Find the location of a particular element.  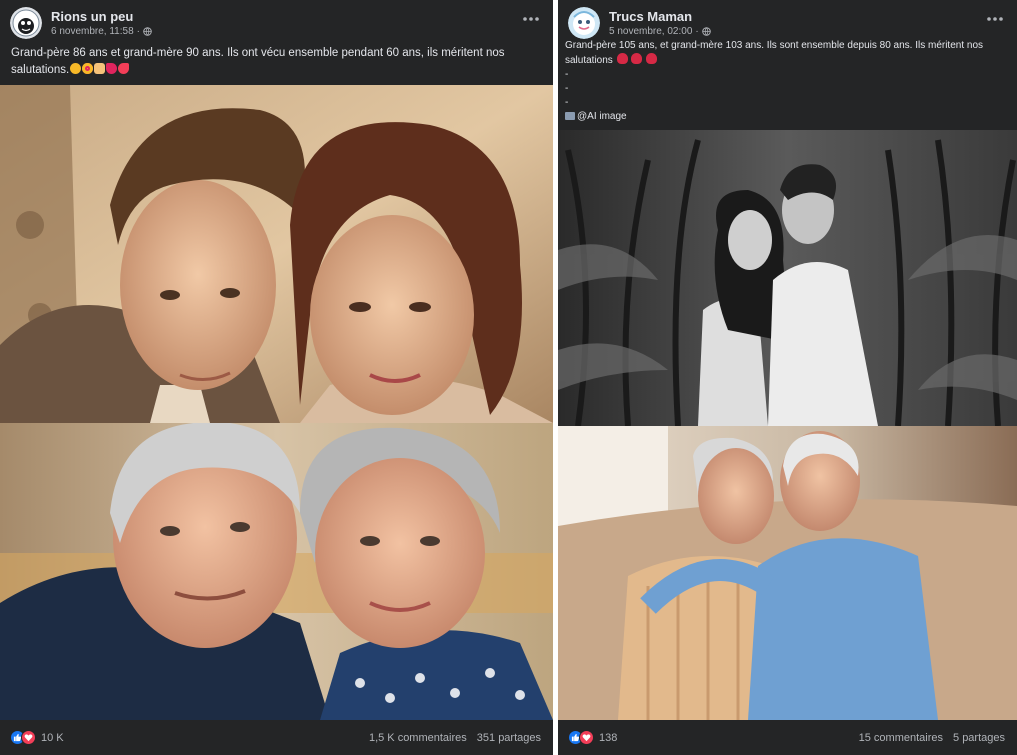

post-header: Trucs Maman 5 novembre, 02:00 · is located at coordinates (787, 24).